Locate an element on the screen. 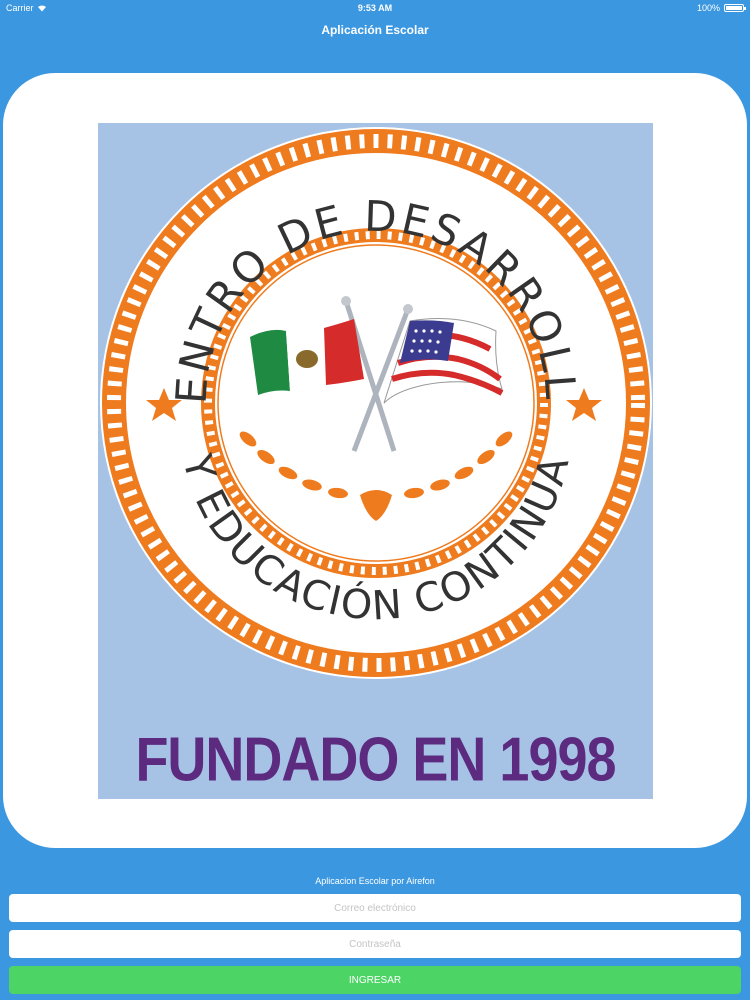 The height and width of the screenshot is (1000, 750). page-title: Aplicación Escolar is located at coordinates (375, 30).